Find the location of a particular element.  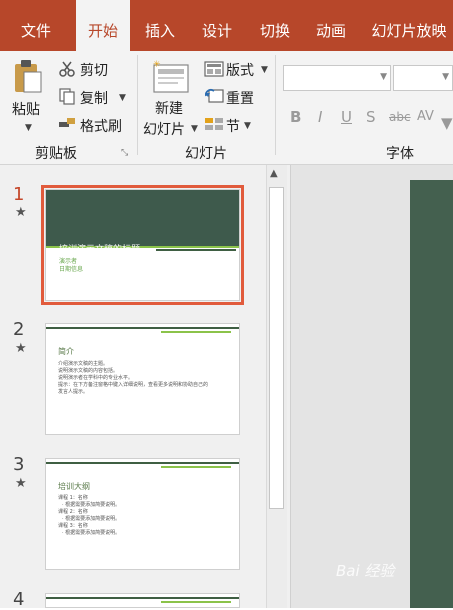

new-slide-dropdown-icon: ▼ is located at coordinates (194, 129).